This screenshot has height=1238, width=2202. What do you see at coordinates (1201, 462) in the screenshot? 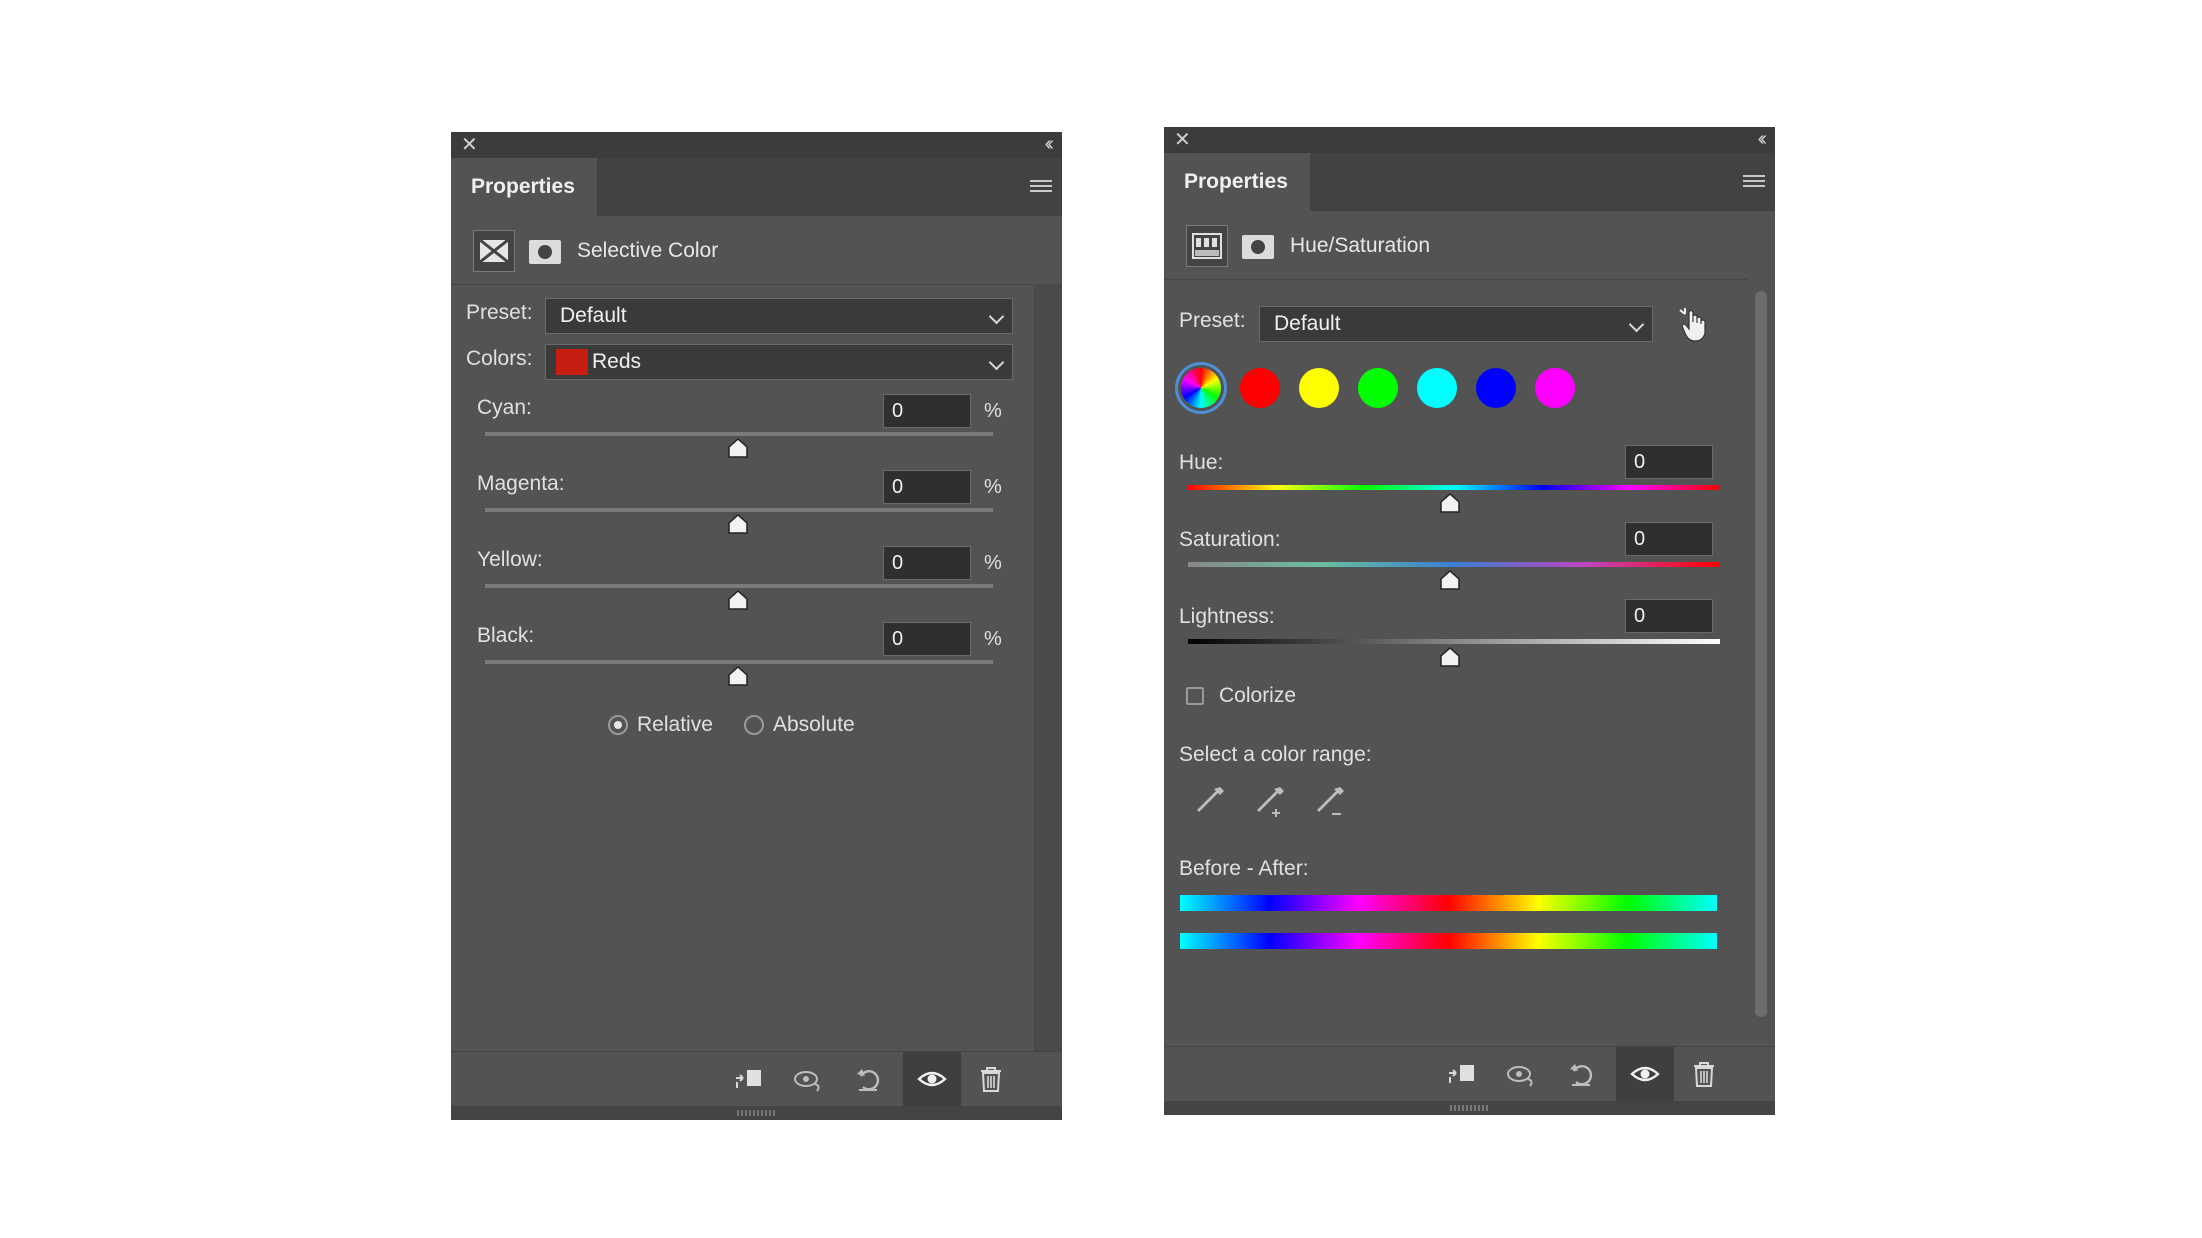
I see `hue-label: Hue:` at bounding box center [1201, 462].